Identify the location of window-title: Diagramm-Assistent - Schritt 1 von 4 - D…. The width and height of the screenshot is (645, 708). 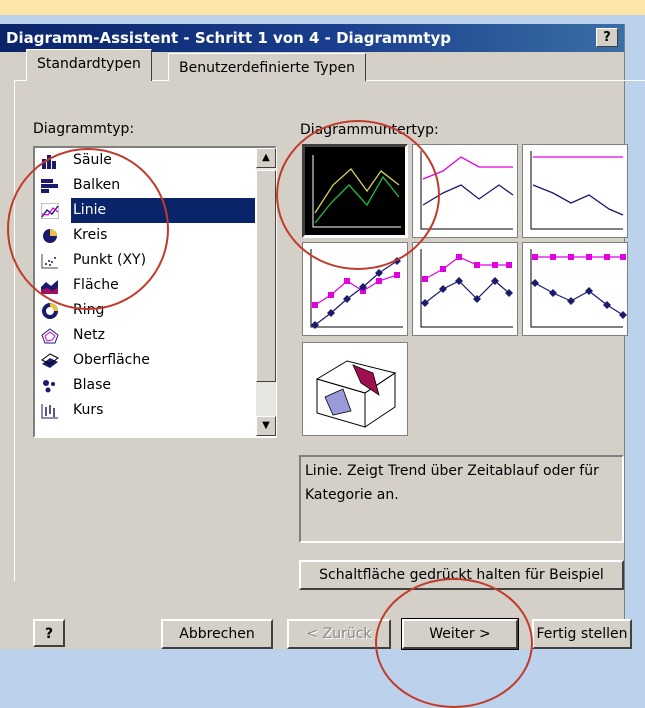
(228, 38).